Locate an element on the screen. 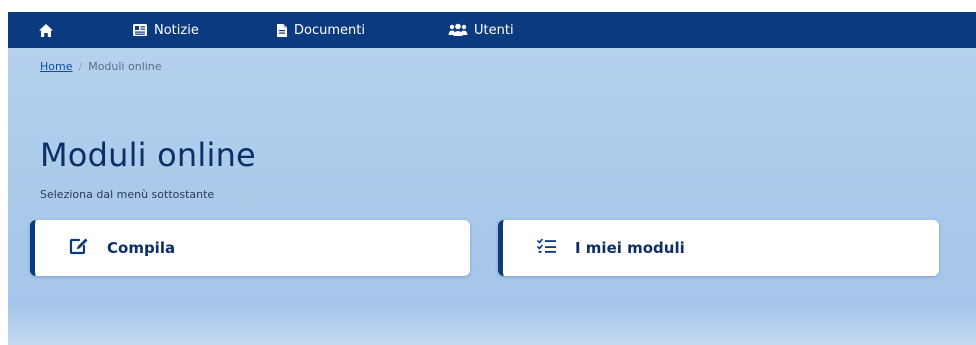 Image resolution: width=976 pixels, height=345 pixels. nav-utenti-label: Utenti is located at coordinates (494, 30).